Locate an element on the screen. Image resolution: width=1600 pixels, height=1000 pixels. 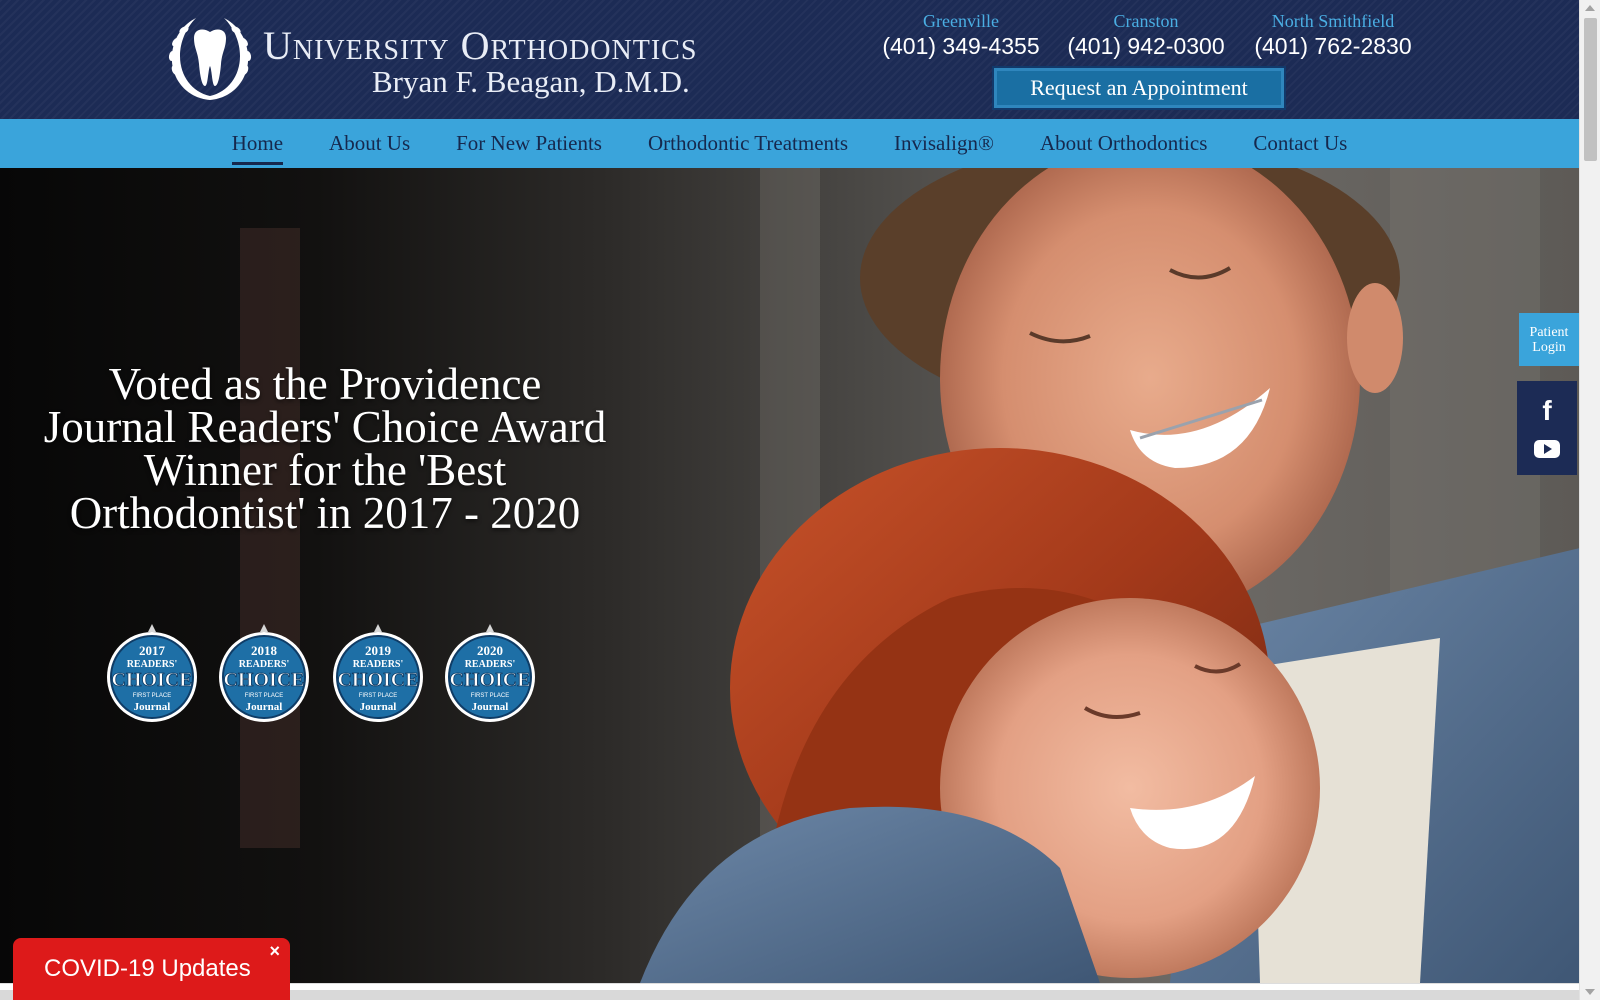
covid-updates-label: COVID-19 Updates is located at coordinates (147, 968).